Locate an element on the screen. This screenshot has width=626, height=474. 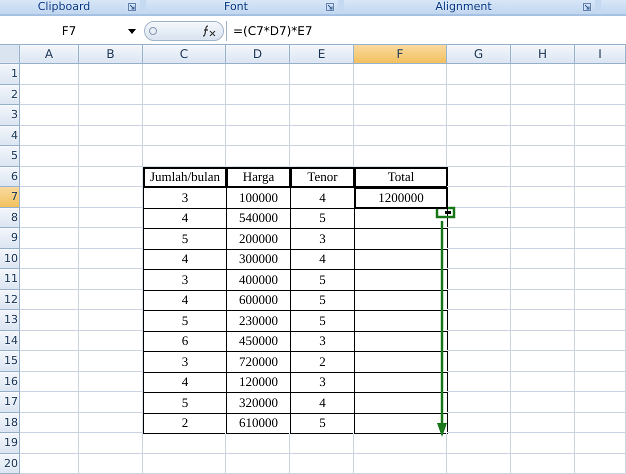
column-header: E is located at coordinates (322, 54).